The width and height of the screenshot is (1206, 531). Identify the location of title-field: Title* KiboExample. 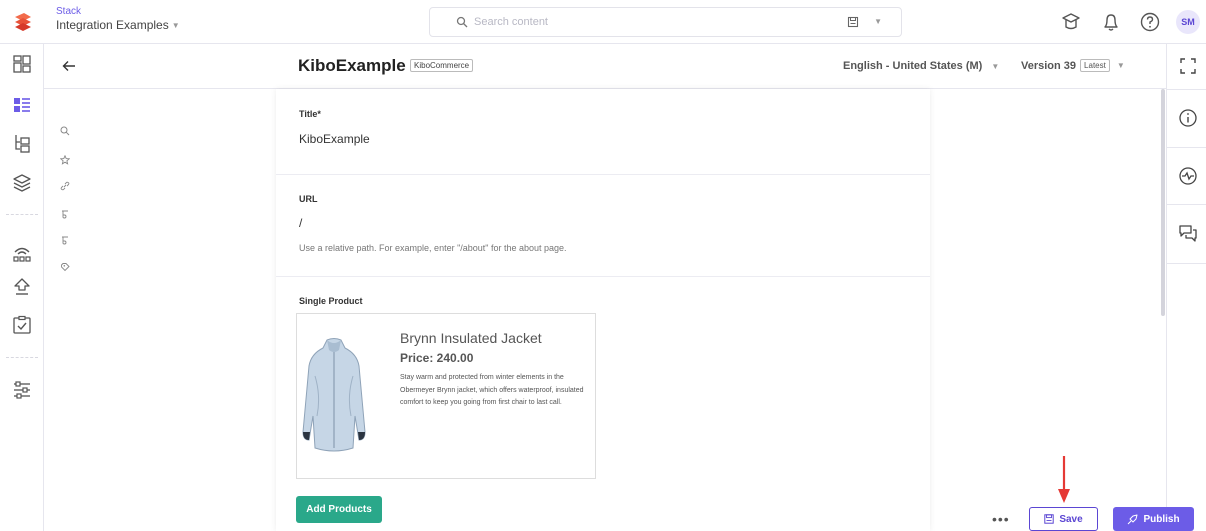
(603, 132).